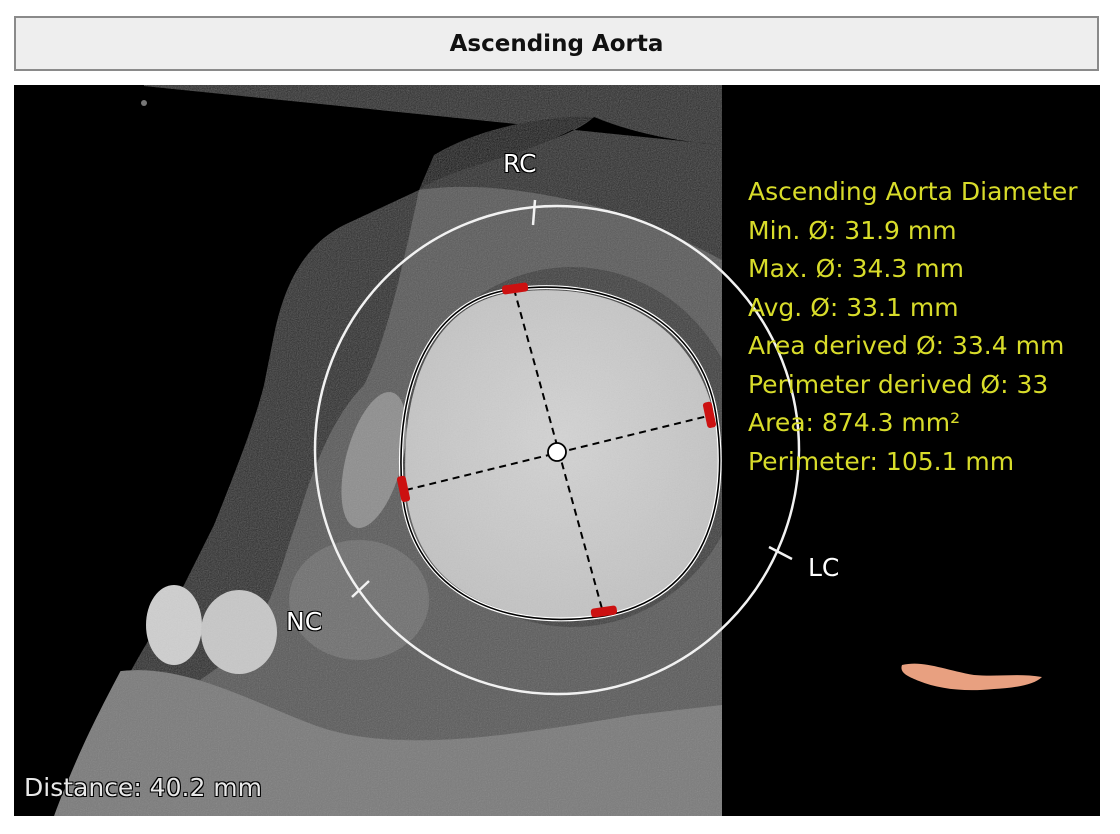 This screenshot has height=834, width=1120. What do you see at coordinates (824, 567) in the screenshot?
I see `label-lc: LC` at bounding box center [824, 567].